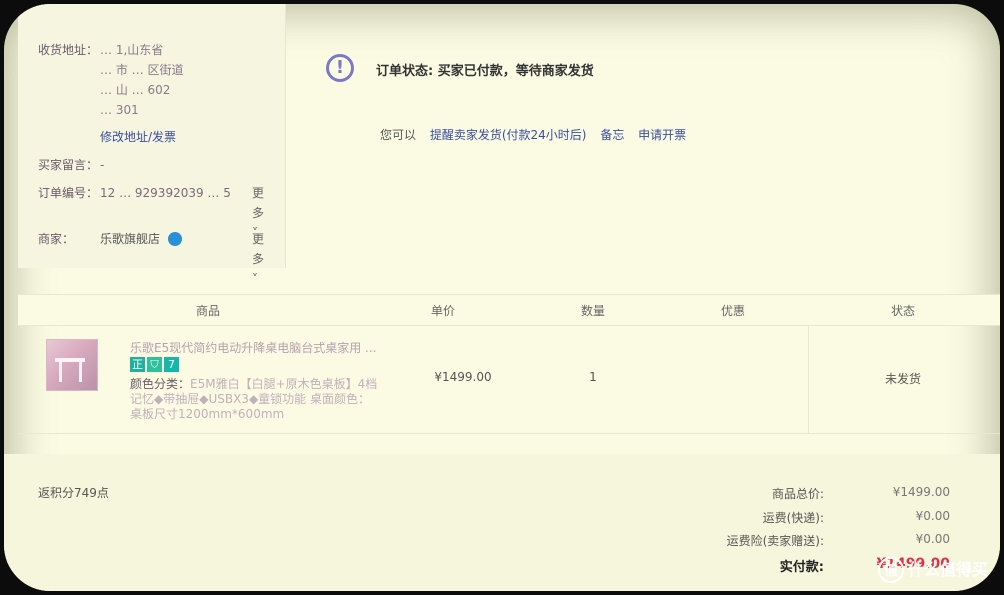  What do you see at coordinates (932, 516) in the screenshot?
I see `shipping-value: ¥0.00` at bounding box center [932, 516].